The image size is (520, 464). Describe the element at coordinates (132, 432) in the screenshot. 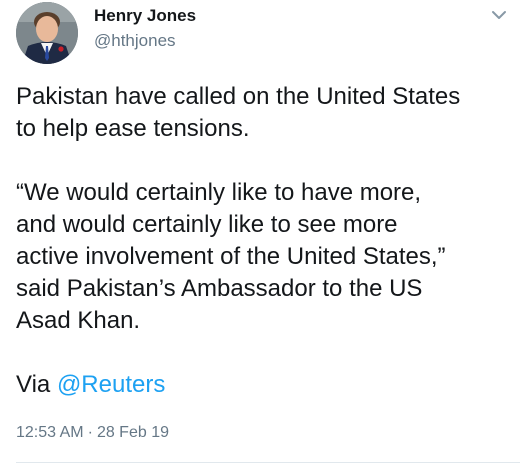

I see `tweet-date: 28 Feb 19` at that location.